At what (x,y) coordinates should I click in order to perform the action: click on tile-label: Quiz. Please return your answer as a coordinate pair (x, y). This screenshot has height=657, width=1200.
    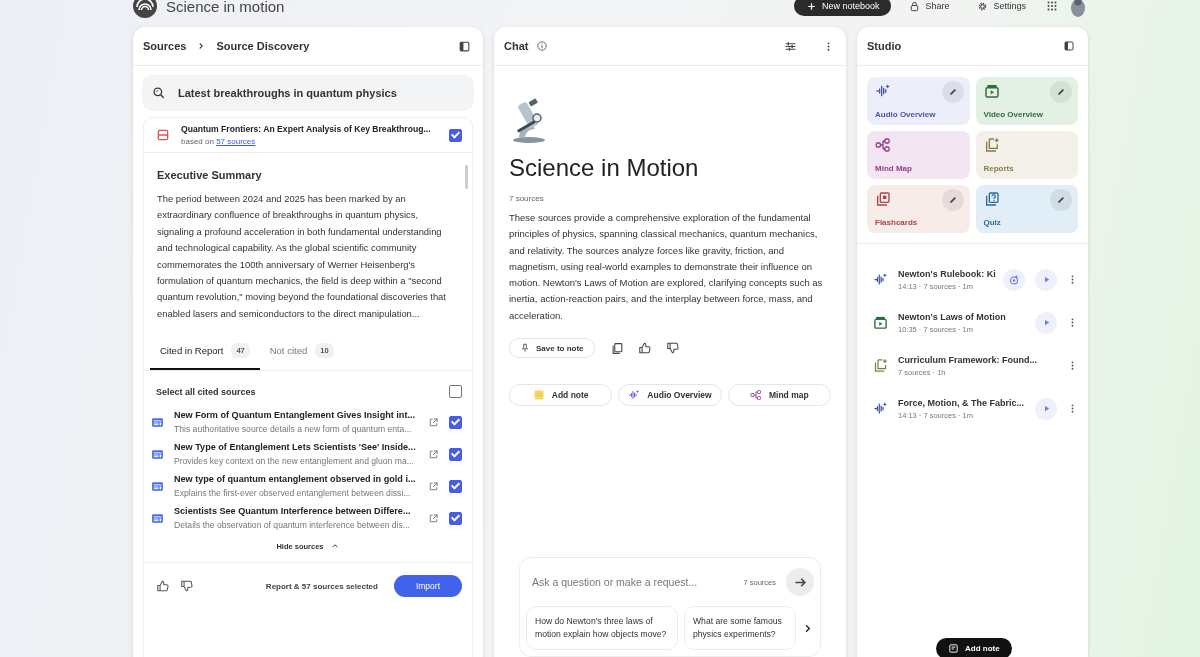
    Looking at the image, I should click on (992, 222).